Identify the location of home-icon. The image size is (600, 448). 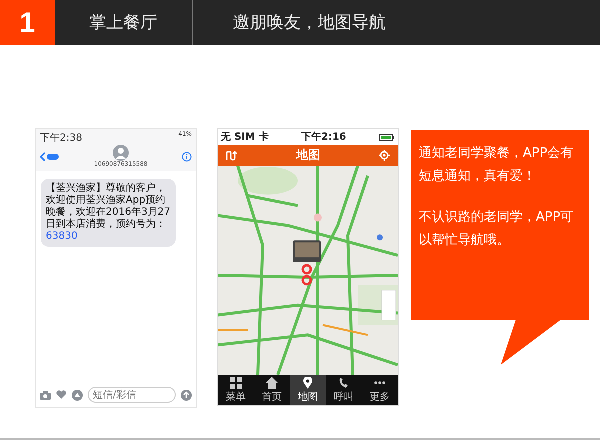
(272, 382).